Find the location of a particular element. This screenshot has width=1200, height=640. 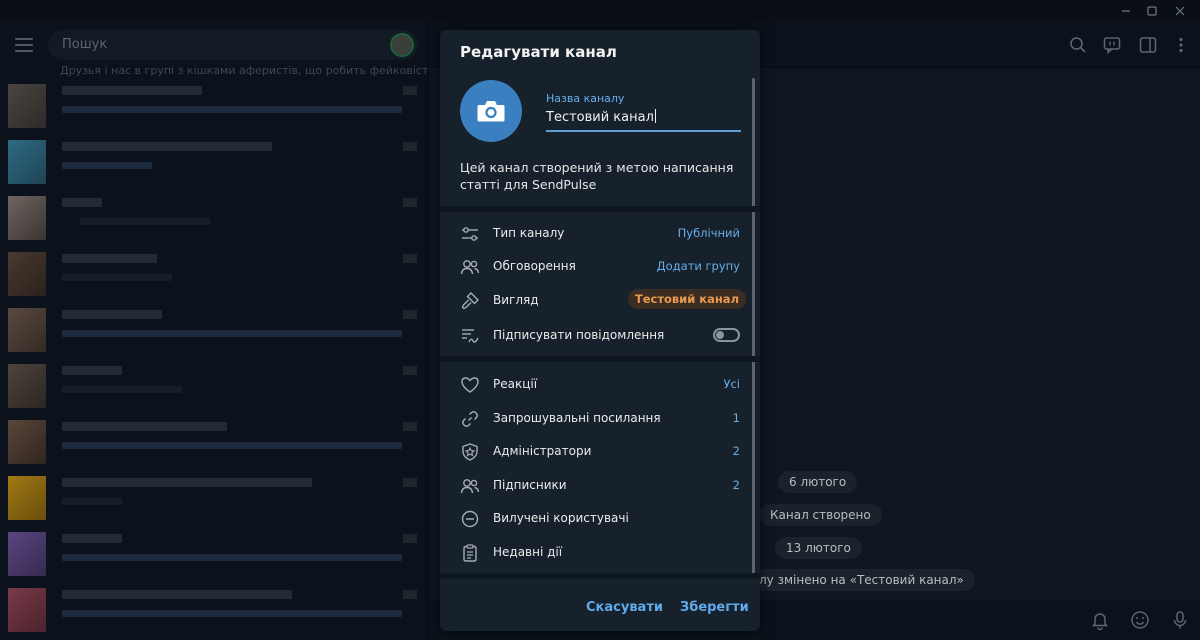

sign-messages-row: Підписувати повідомлення is located at coordinates (595, 335).